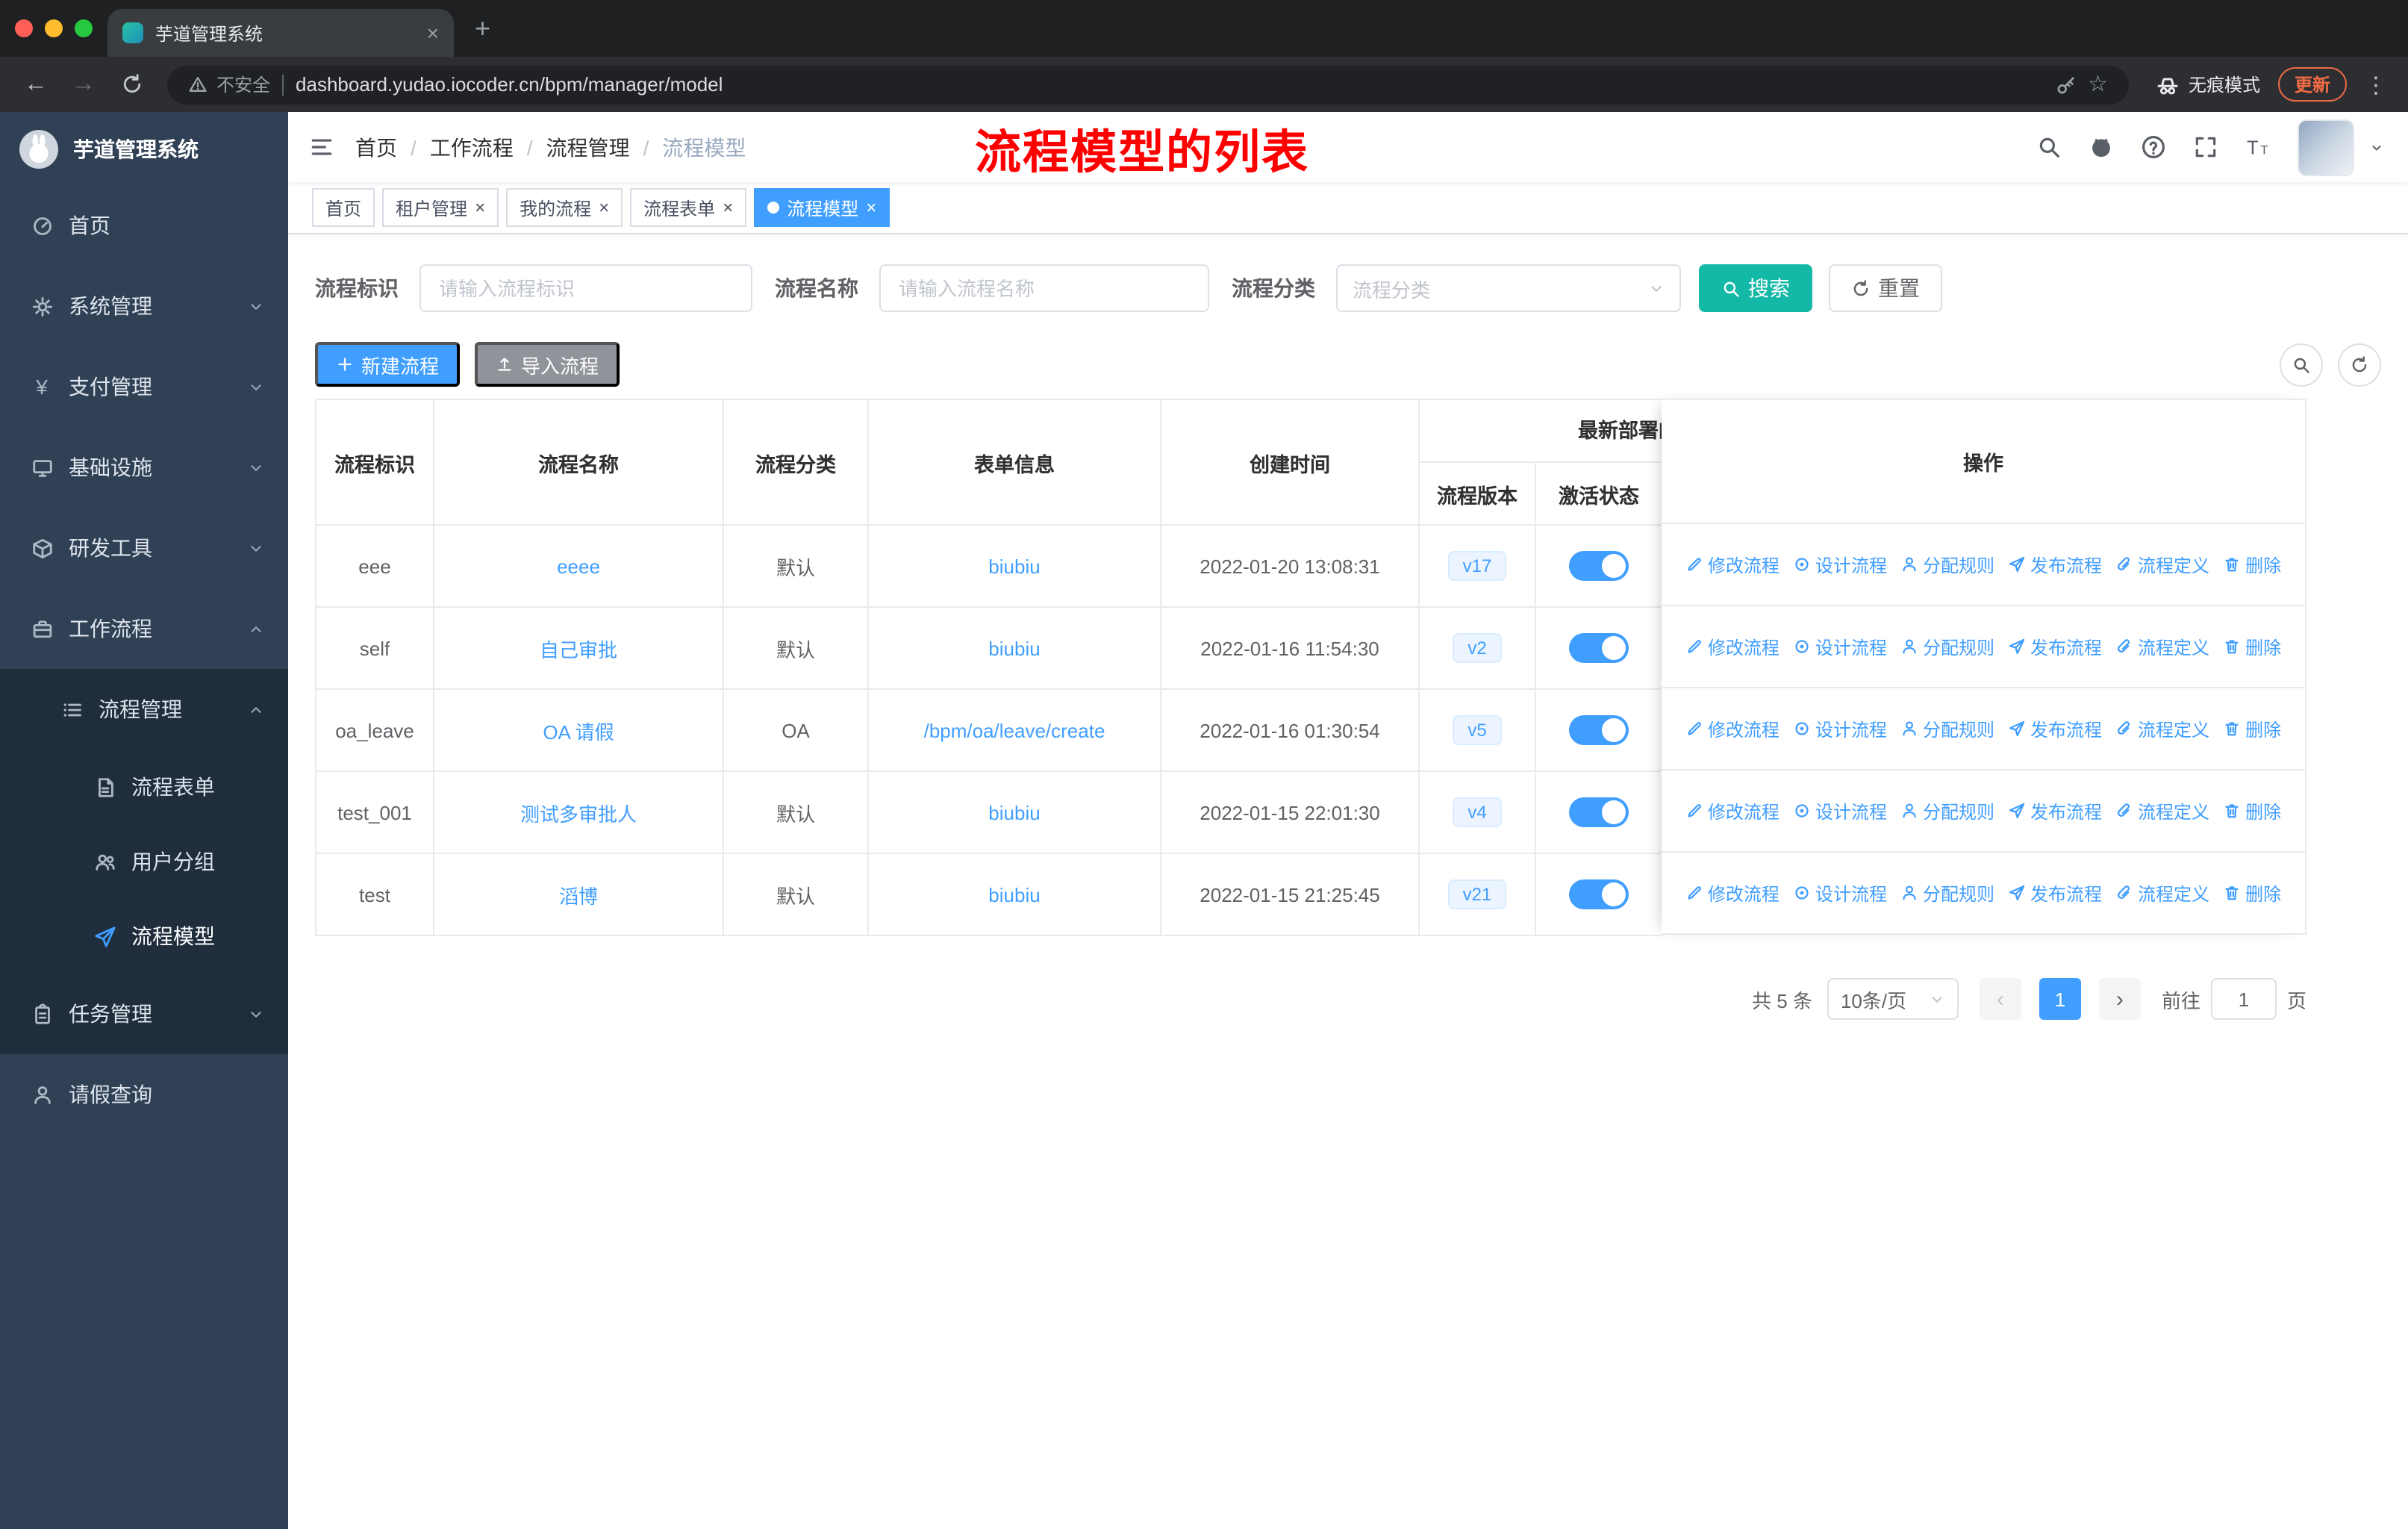  I want to click on tag-tenant: 租户管理 ×, so click(440, 207).